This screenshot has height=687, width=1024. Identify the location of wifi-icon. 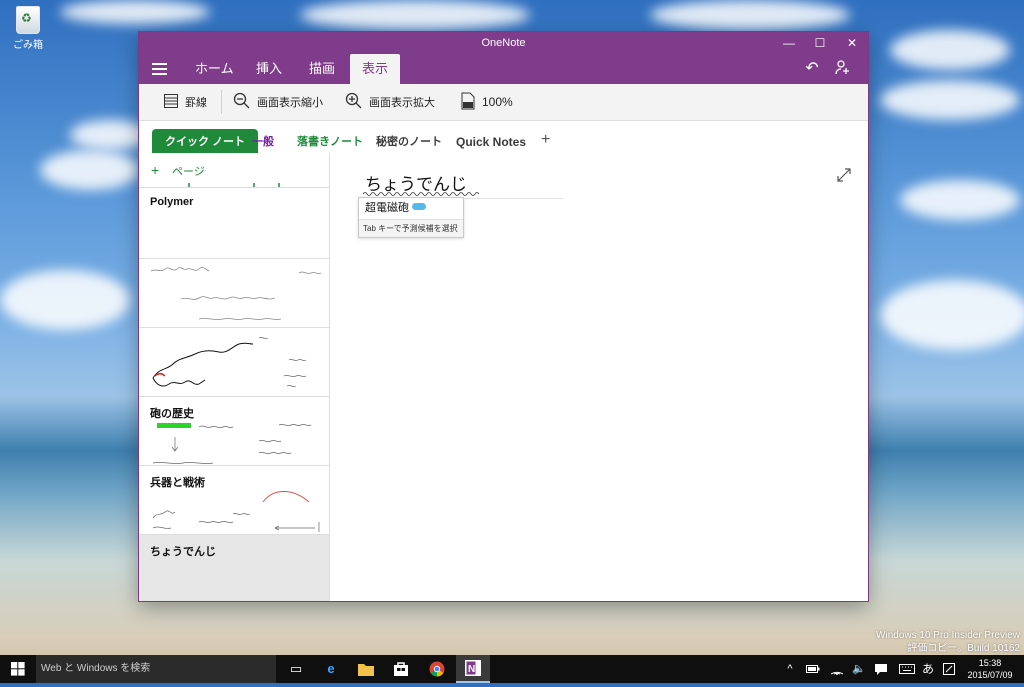
(837, 669).